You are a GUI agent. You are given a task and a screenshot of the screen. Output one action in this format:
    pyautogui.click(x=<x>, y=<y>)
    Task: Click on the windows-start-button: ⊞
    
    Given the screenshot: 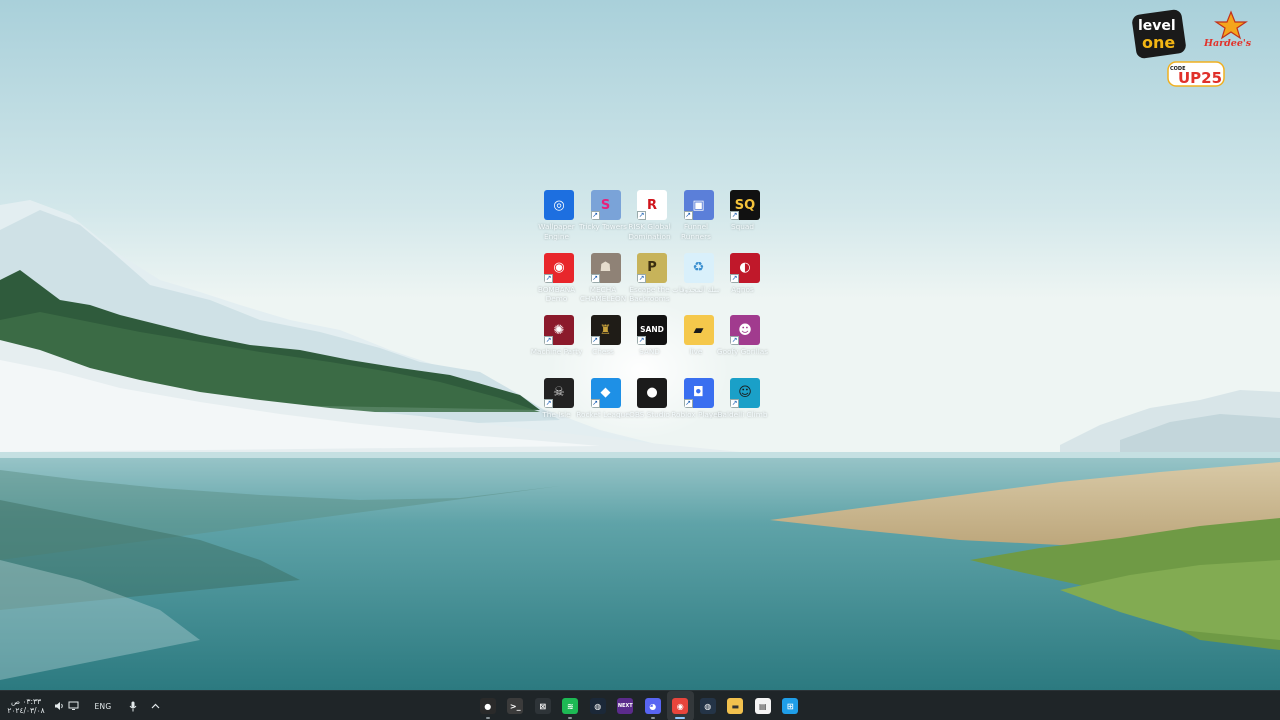 What is the action you would take?
    pyautogui.click(x=791, y=705)
    